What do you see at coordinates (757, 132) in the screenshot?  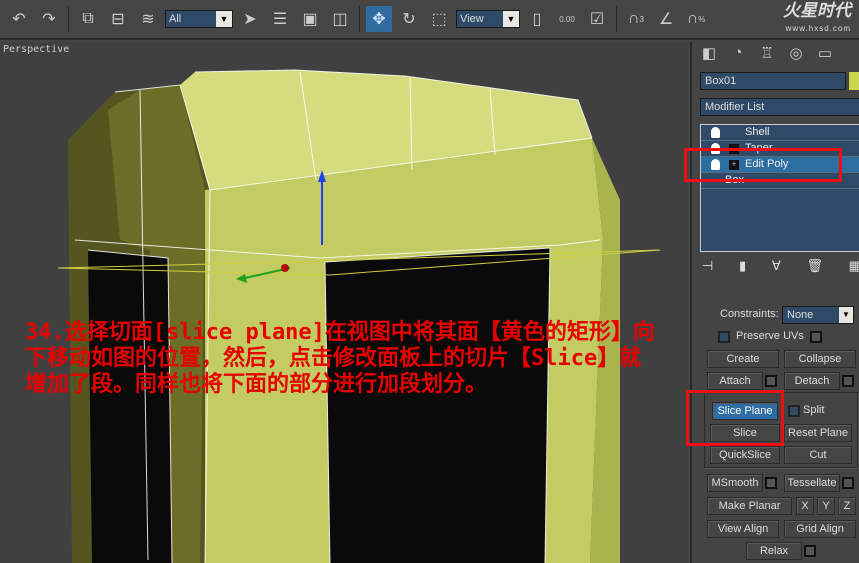 I see `stack-item-label: Shell` at bounding box center [757, 132].